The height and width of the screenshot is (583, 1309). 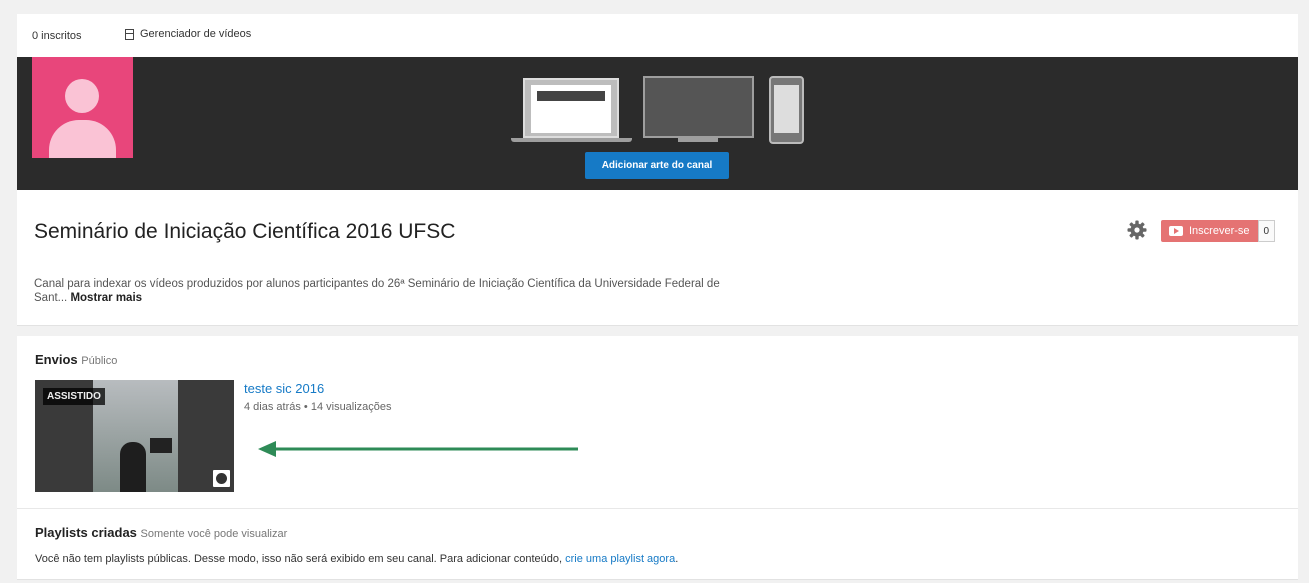 What do you see at coordinates (571, 111) in the screenshot?
I see `laptop-preview-icon` at bounding box center [571, 111].